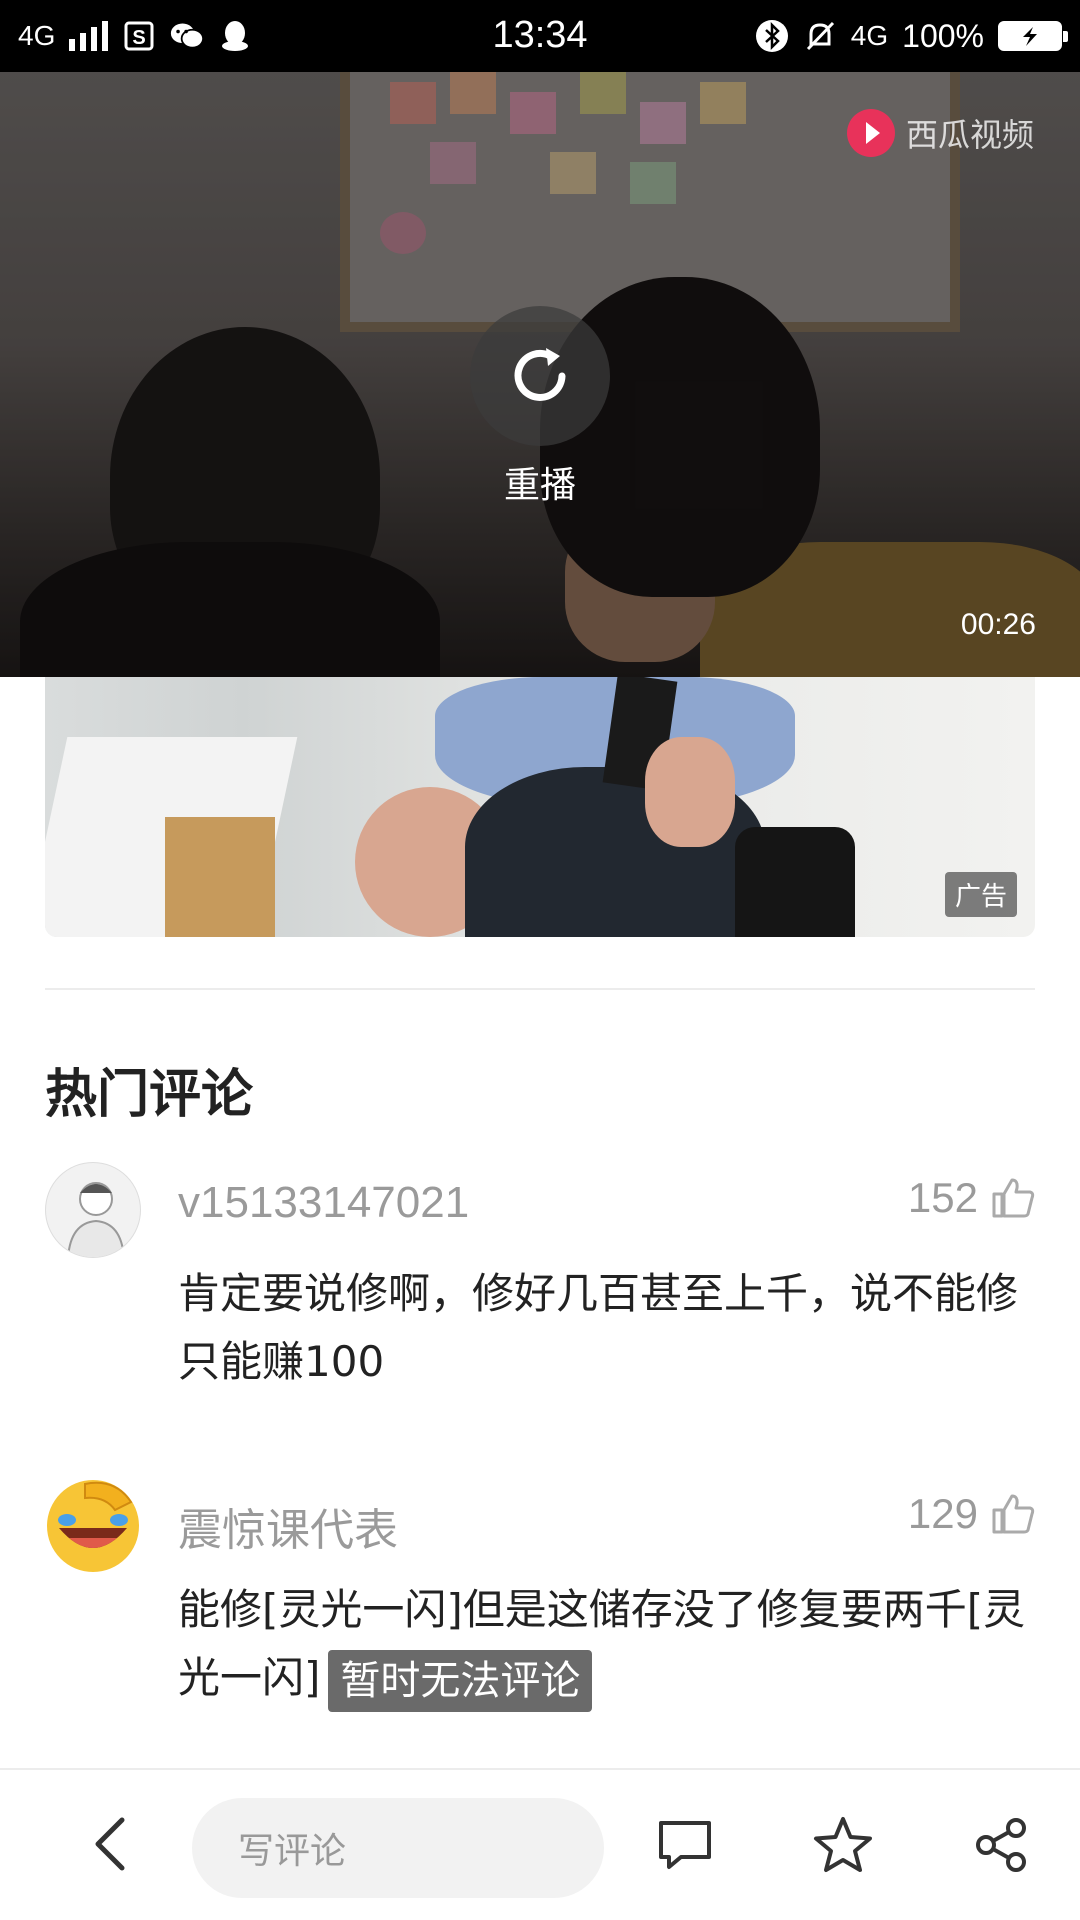 The width and height of the screenshot is (1080, 1920). Describe the element at coordinates (943, 35) in the screenshot. I see `battery-percent: 100%` at that location.